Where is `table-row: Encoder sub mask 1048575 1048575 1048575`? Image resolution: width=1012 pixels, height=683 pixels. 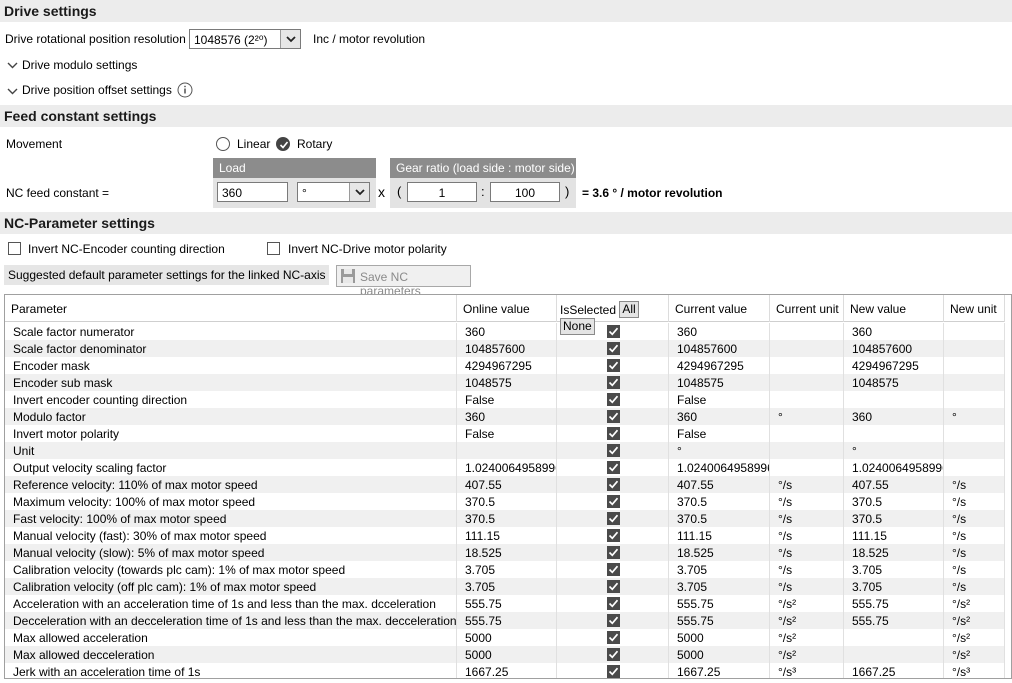
table-row: Encoder sub mask 1048575 1048575 1048575 is located at coordinates (505, 382).